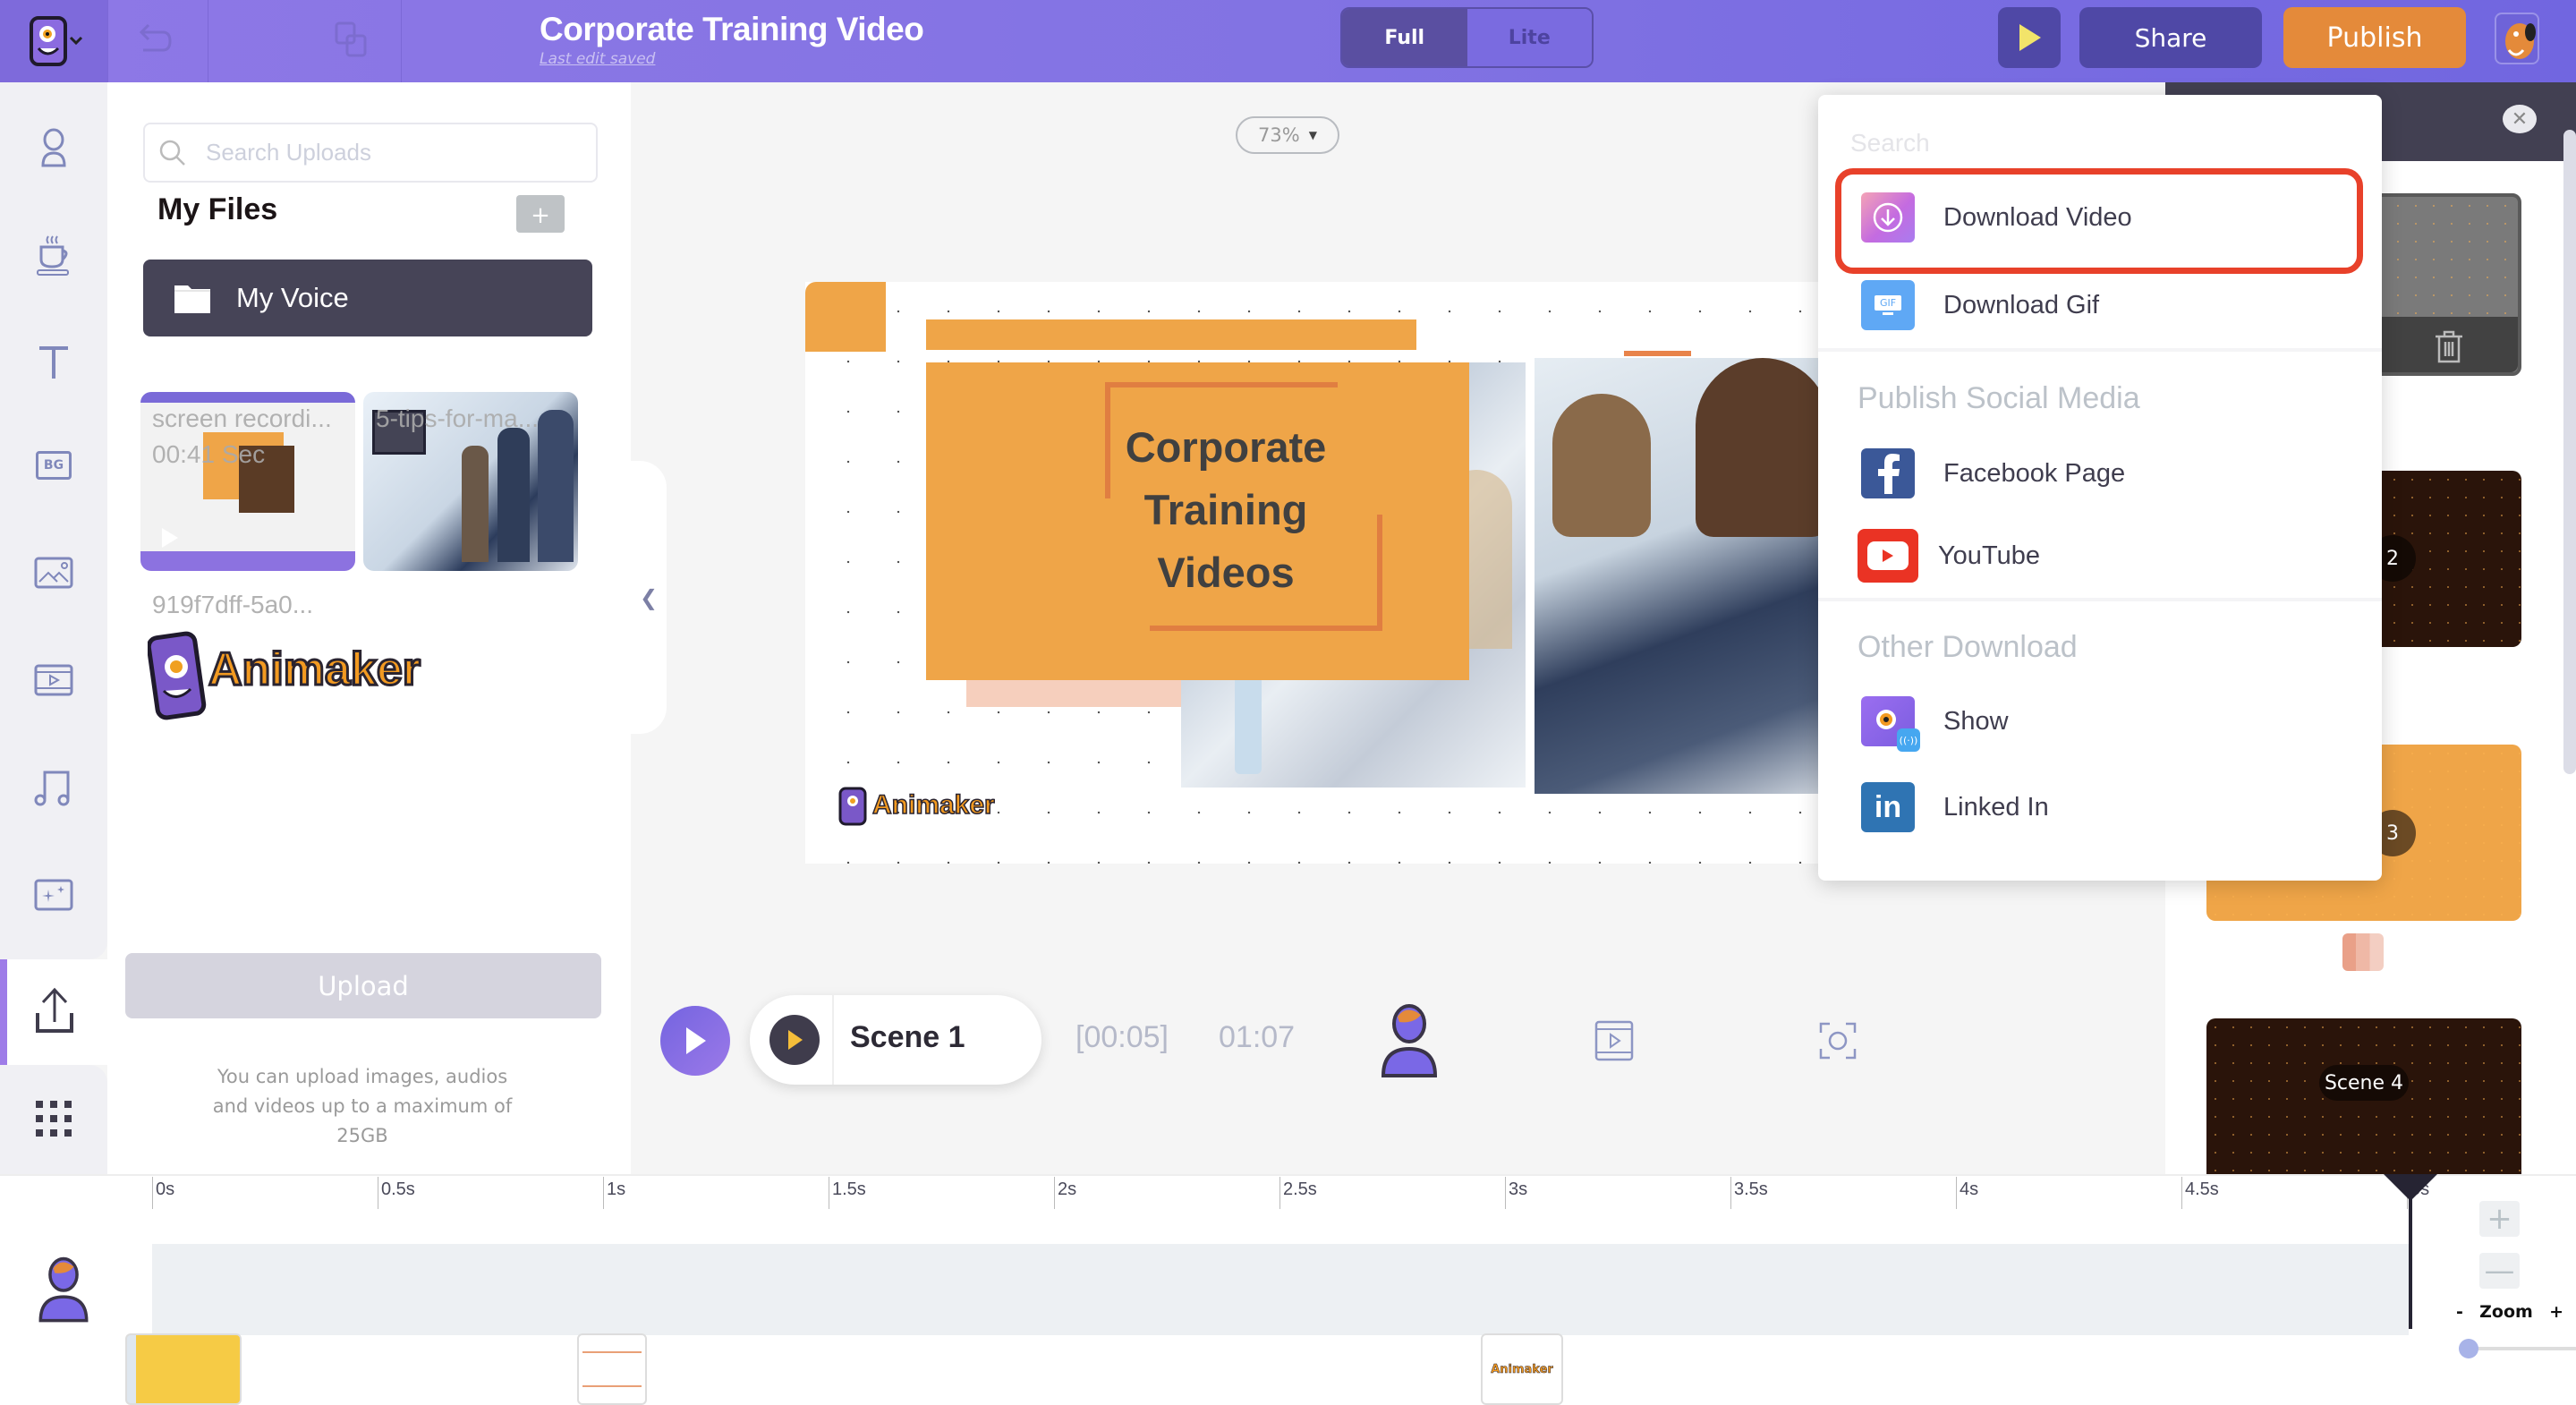 The height and width of the screenshot is (1405, 2576). I want to click on watermark: Animaker, so click(916, 805).